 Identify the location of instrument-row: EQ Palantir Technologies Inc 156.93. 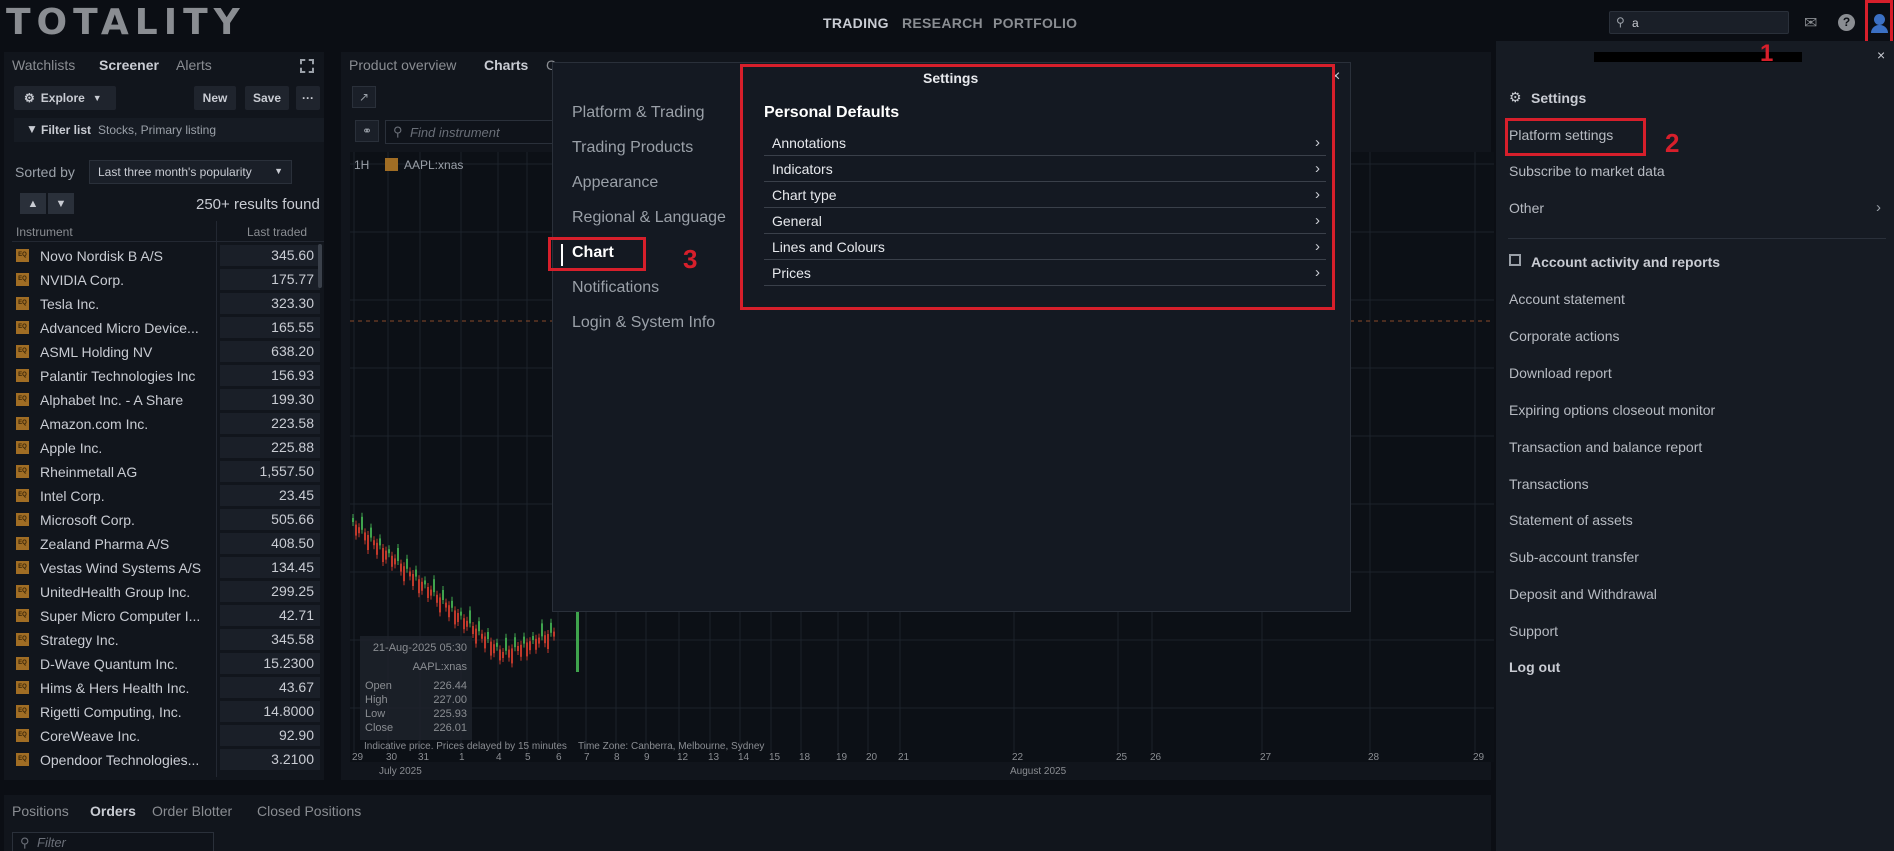
(168, 376).